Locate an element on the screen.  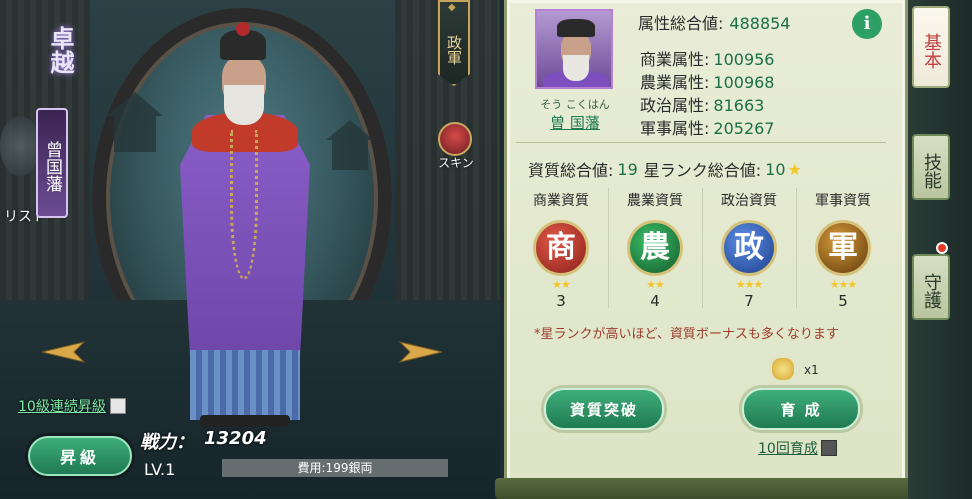
power-label: 戦力： is located at coordinates (167, 442).